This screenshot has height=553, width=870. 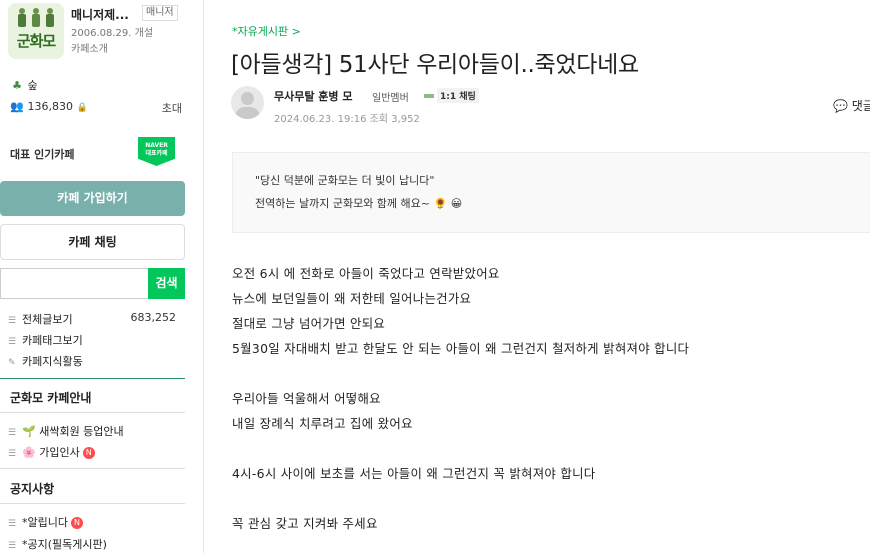 What do you see at coordinates (160, 13) in the screenshot?
I see `manager-badge: 매니저` at bounding box center [160, 13].